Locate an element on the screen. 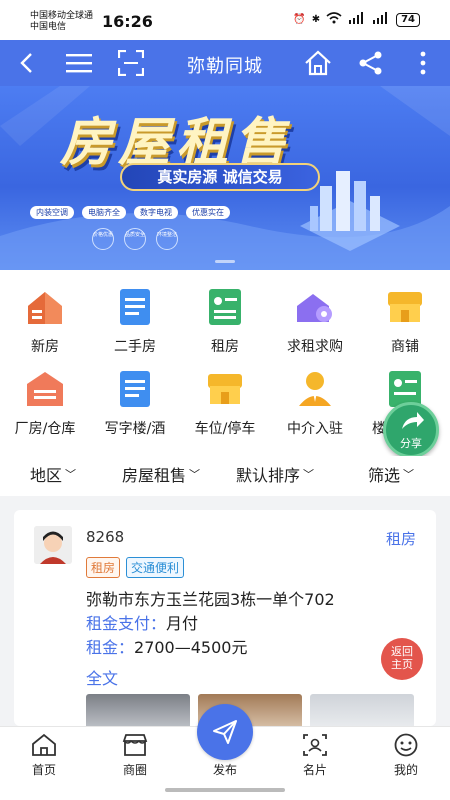 This screenshot has height=800, width=450. house-icon is located at coordinates (45, 307).